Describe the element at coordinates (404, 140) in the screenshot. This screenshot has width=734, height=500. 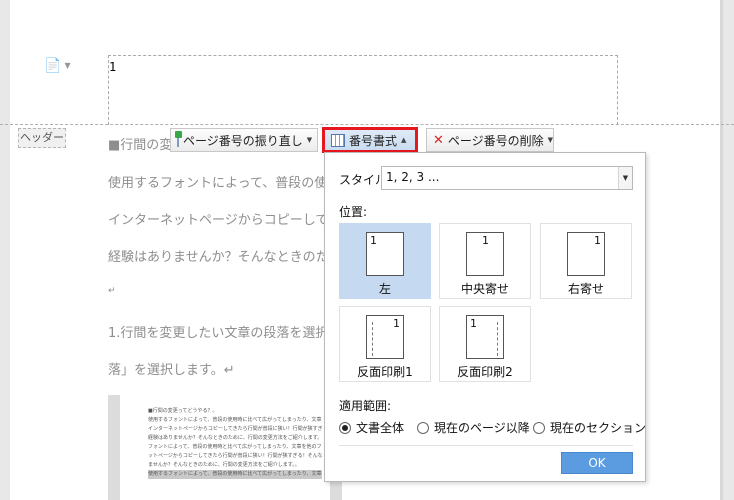
I see `chevron-up-icon: ▲` at that location.